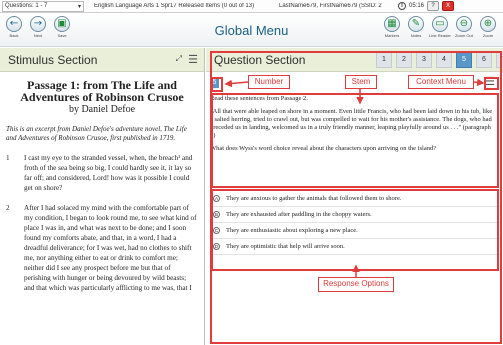  I want to click on exit-button: X, so click(448, 6).